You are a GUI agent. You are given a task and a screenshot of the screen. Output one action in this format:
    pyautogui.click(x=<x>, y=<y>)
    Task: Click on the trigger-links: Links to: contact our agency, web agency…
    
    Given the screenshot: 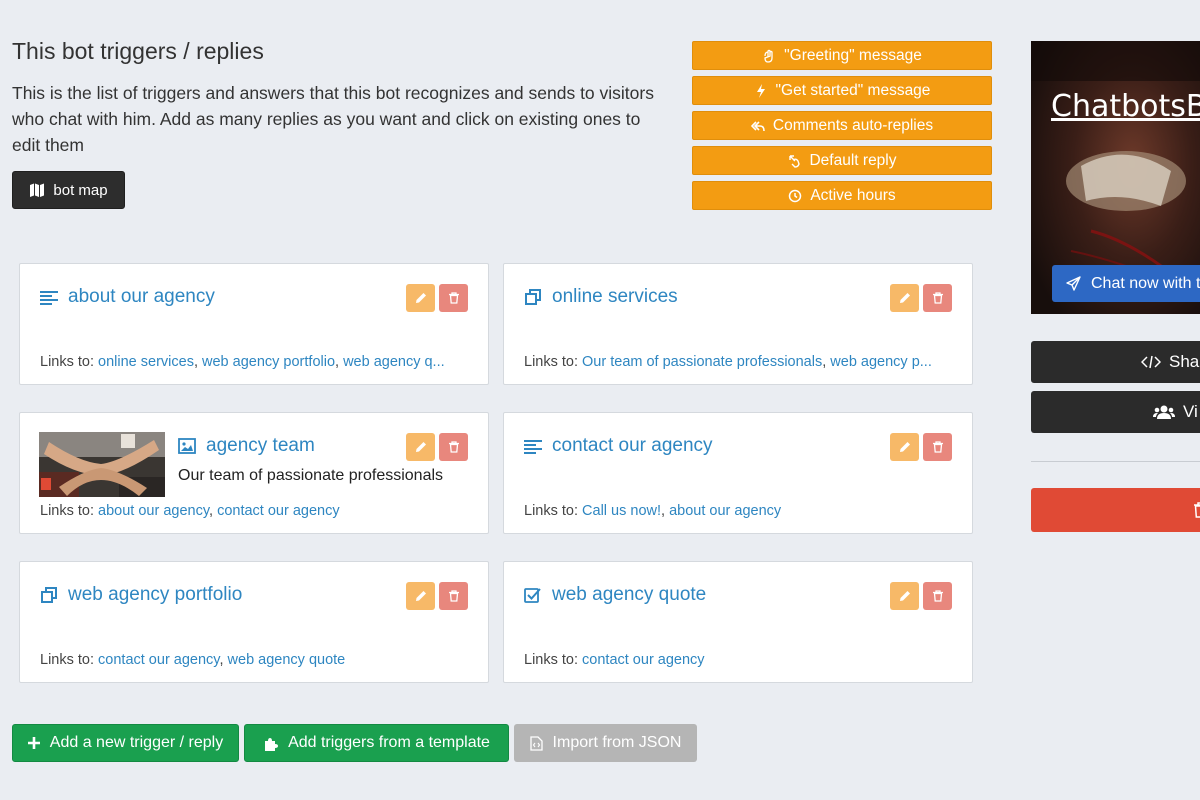 What is the action you would take?
    pyautogui.click(x=255, y=660)
    